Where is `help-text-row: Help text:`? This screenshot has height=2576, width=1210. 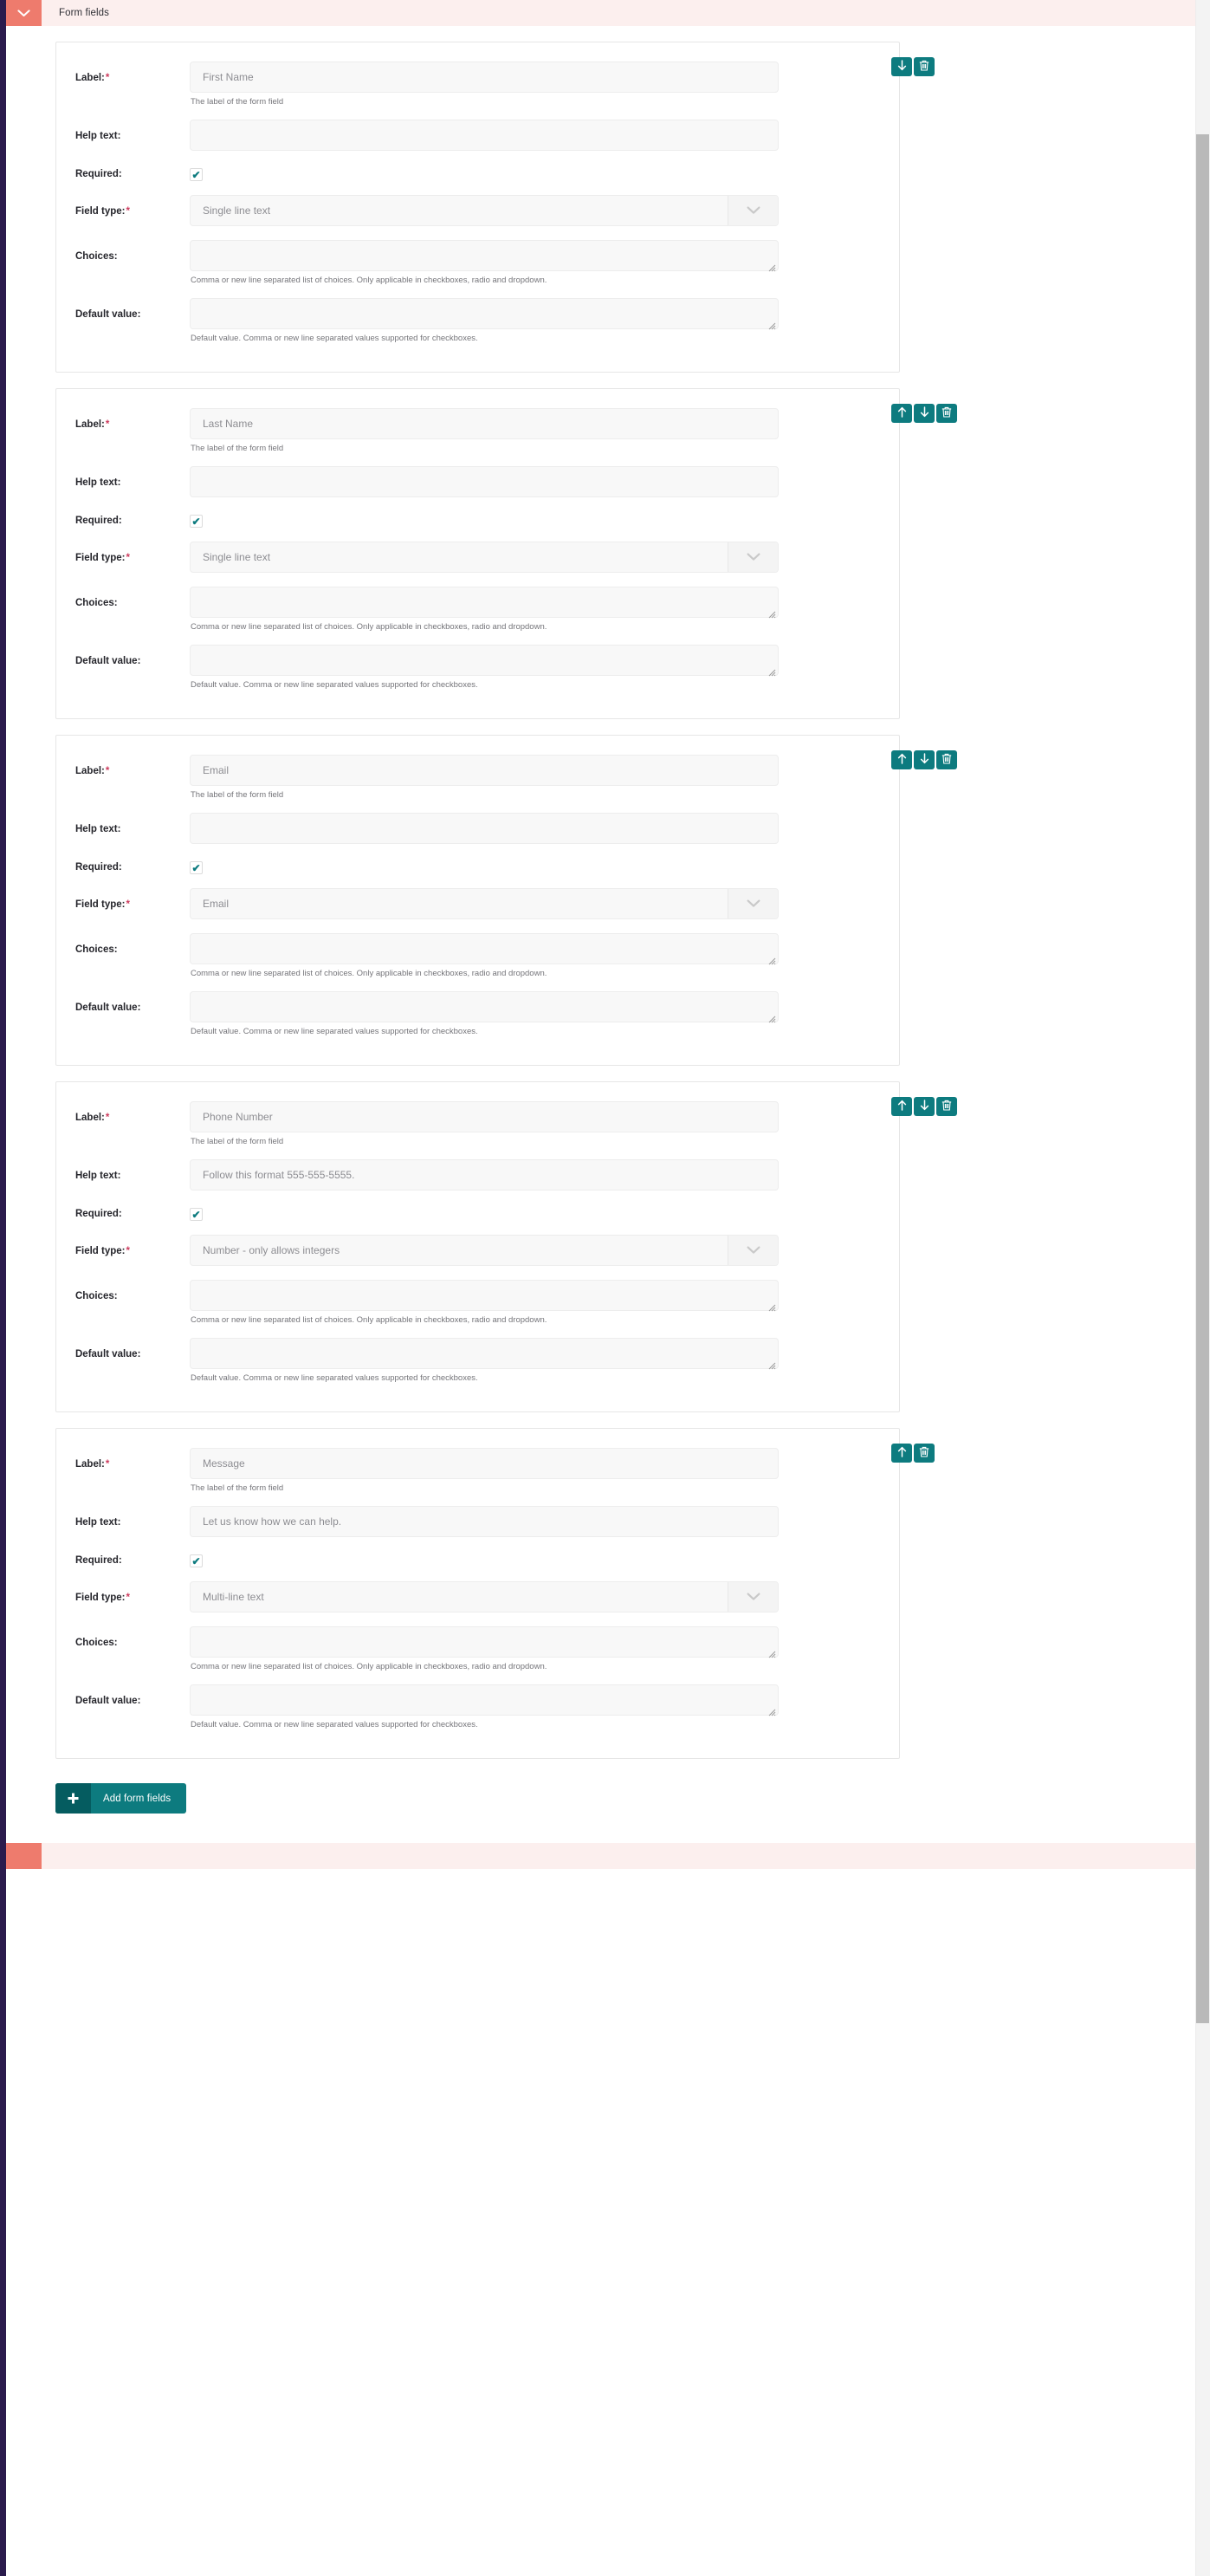 help-text-row: Help text: is located at coordinates (477, 482).